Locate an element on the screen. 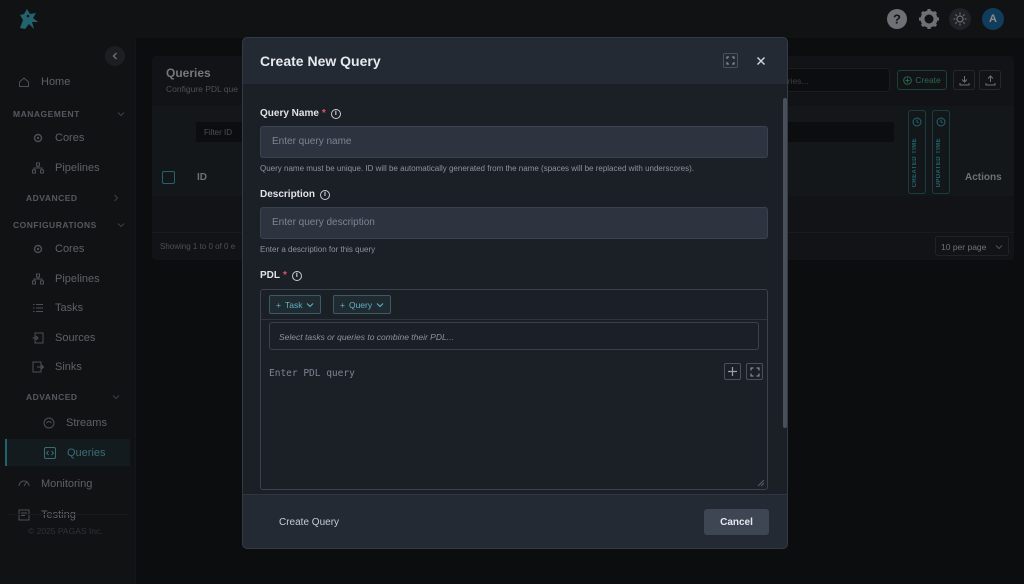 The height and width of the screenshot is (584, 1024). create-query-button: Create Query is located at coordinates (309, 522).